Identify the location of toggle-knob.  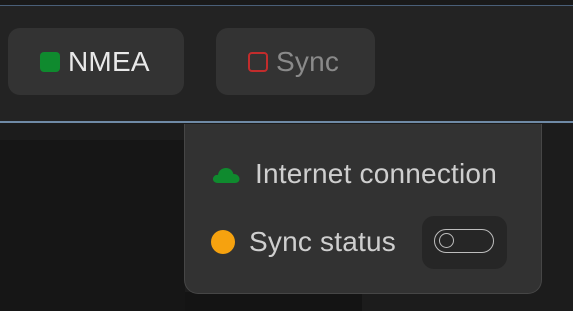
(446, 240).